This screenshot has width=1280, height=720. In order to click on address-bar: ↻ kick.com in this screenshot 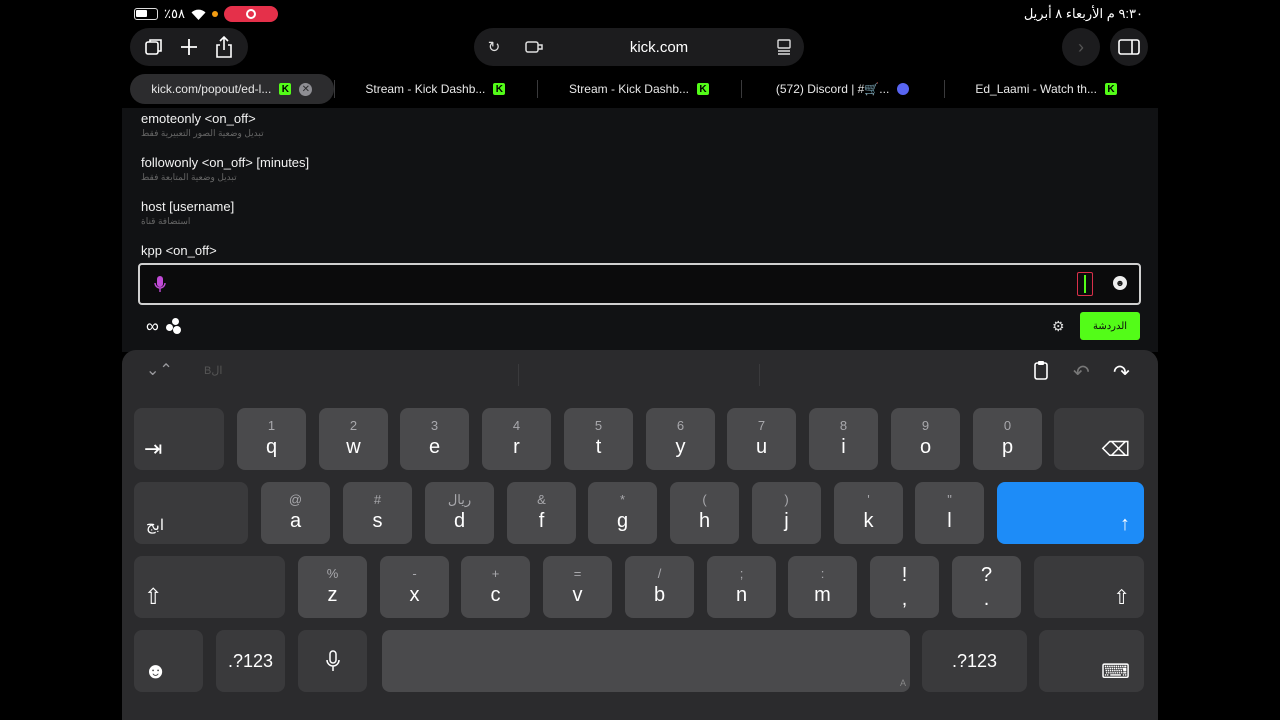, I will do `click(639, 47)`.